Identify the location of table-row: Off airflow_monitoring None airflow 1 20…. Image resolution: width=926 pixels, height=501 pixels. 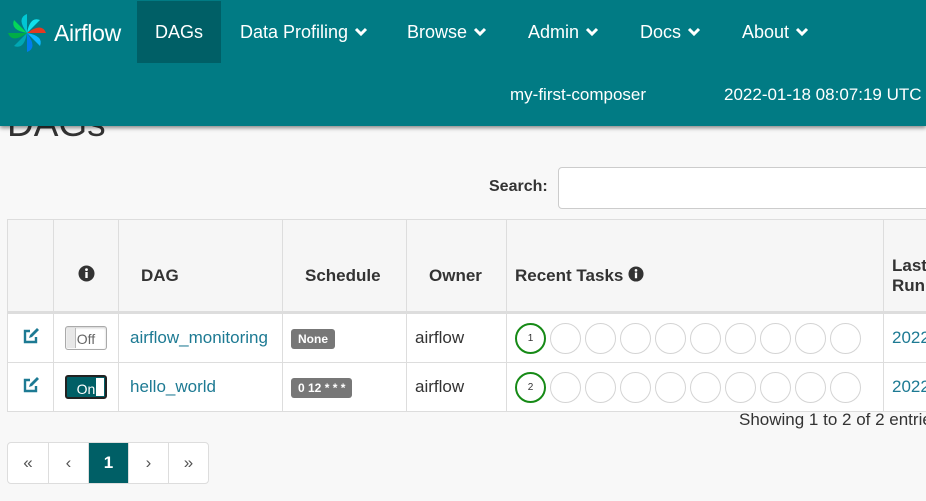
(466, 337).